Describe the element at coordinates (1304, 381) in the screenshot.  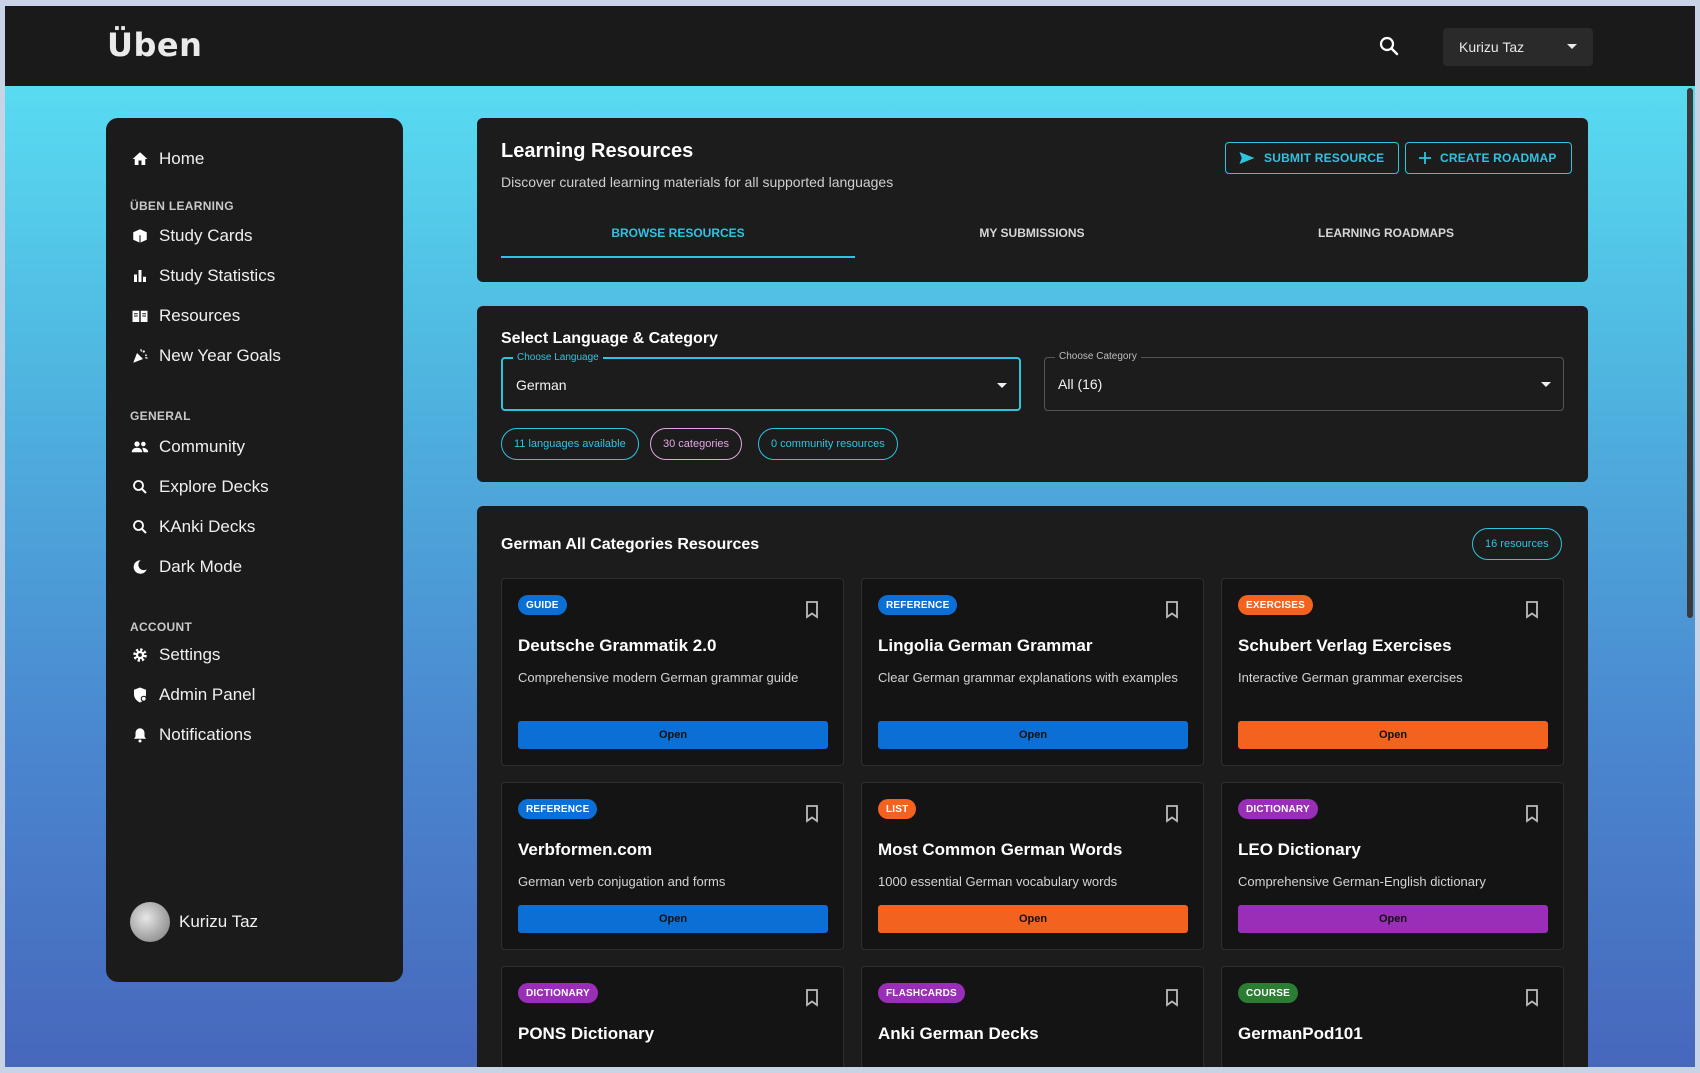
I see `category-select: Choose Category All (16)` at that location.